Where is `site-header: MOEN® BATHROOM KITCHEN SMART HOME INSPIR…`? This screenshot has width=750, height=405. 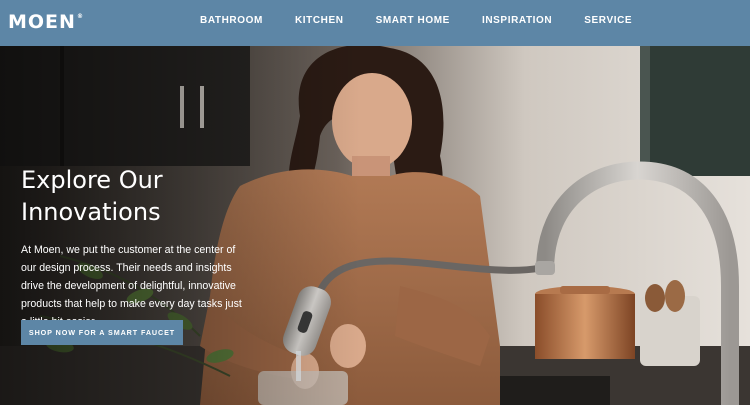 site-header: MOEN® BATHROOM KITCHEN SMART HOME INSPIR… is located at coordinates (375, 23).